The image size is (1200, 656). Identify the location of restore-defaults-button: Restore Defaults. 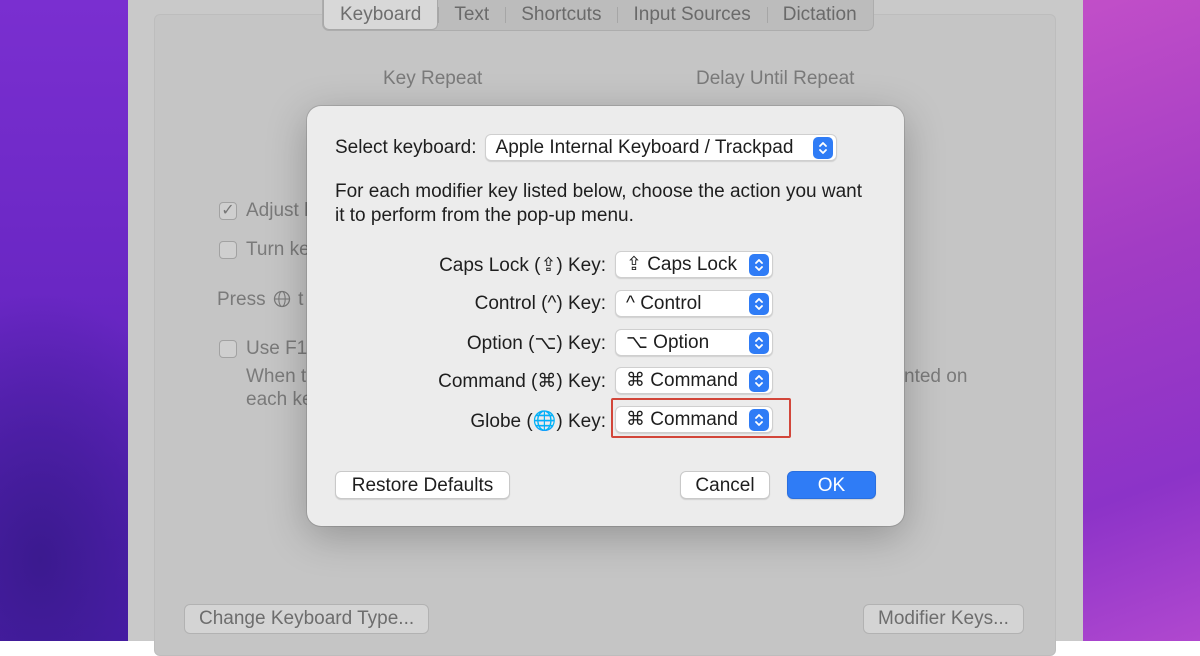
(422, 485).